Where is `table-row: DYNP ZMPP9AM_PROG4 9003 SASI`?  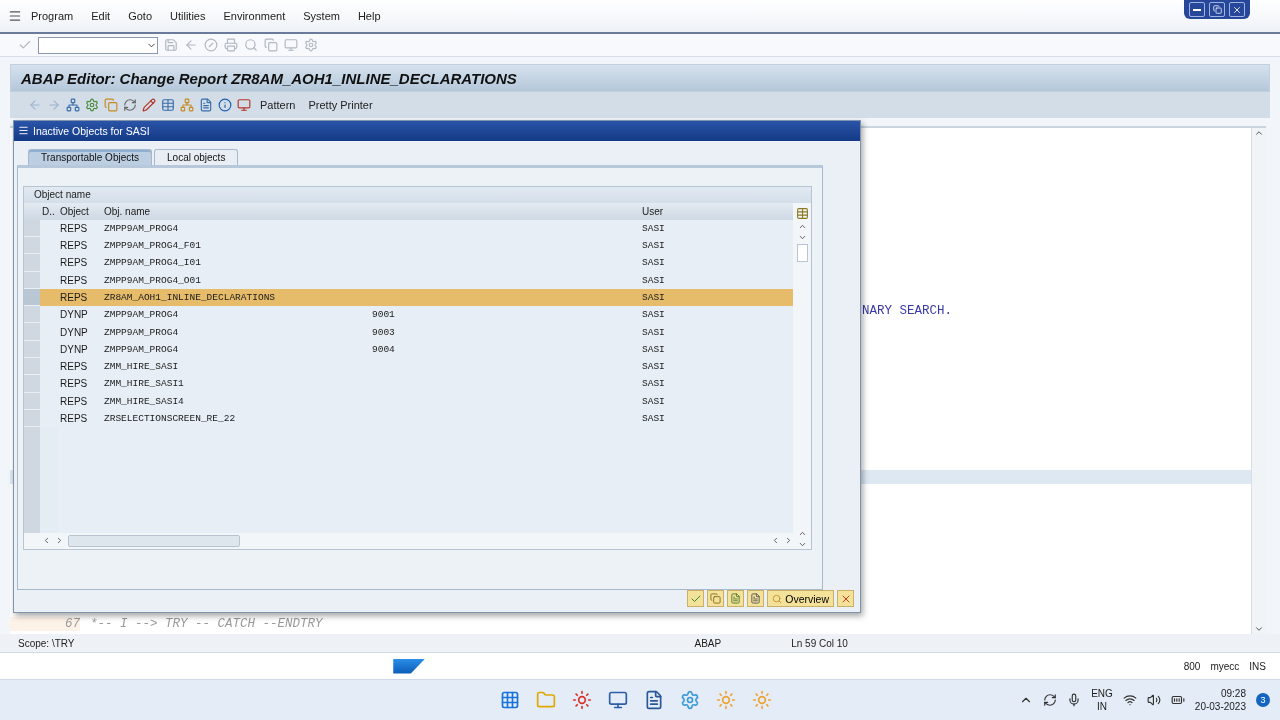 table-row: DYNP ZMPP9AM_PROG4 9003 SASI is located at coordinates (408, 332).